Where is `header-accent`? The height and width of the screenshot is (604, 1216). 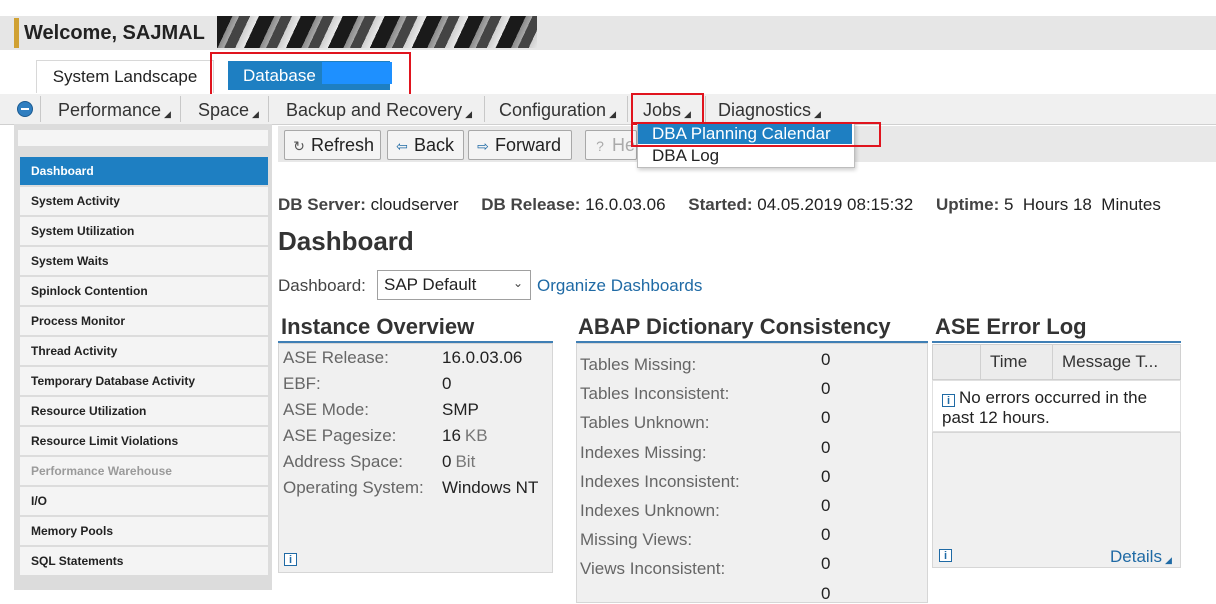 header-accent is located at coordinates (16, 33).